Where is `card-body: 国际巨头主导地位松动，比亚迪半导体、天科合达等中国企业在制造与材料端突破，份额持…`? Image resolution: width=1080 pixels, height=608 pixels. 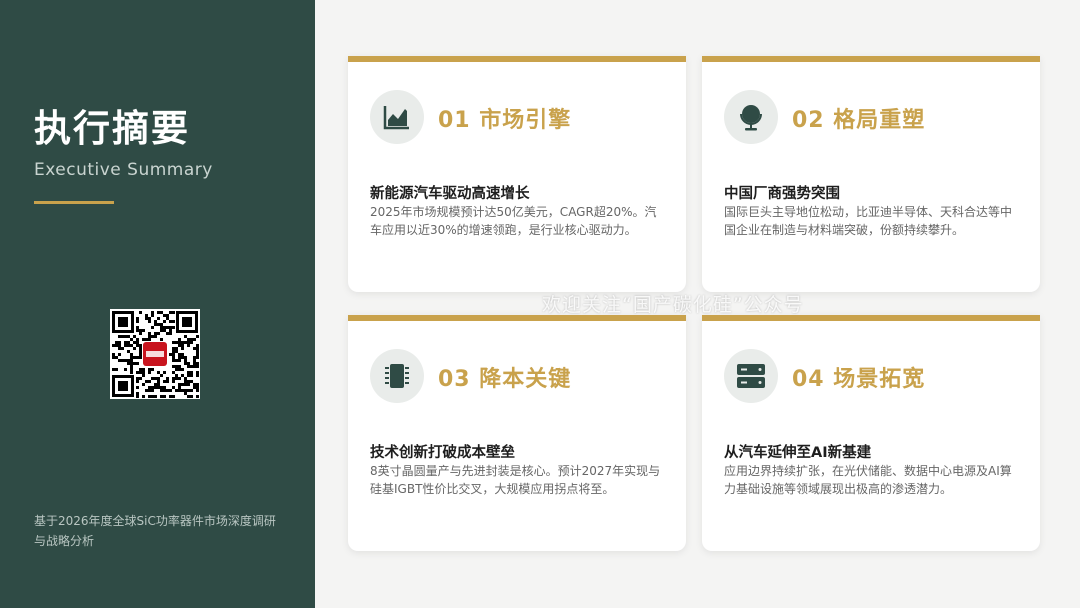 card-body: 国际巨头主导地位松动，比亚迪半导体、天科合达等中国企业在制造与材料端突破，份额持… is located at coordinates (868, 221).